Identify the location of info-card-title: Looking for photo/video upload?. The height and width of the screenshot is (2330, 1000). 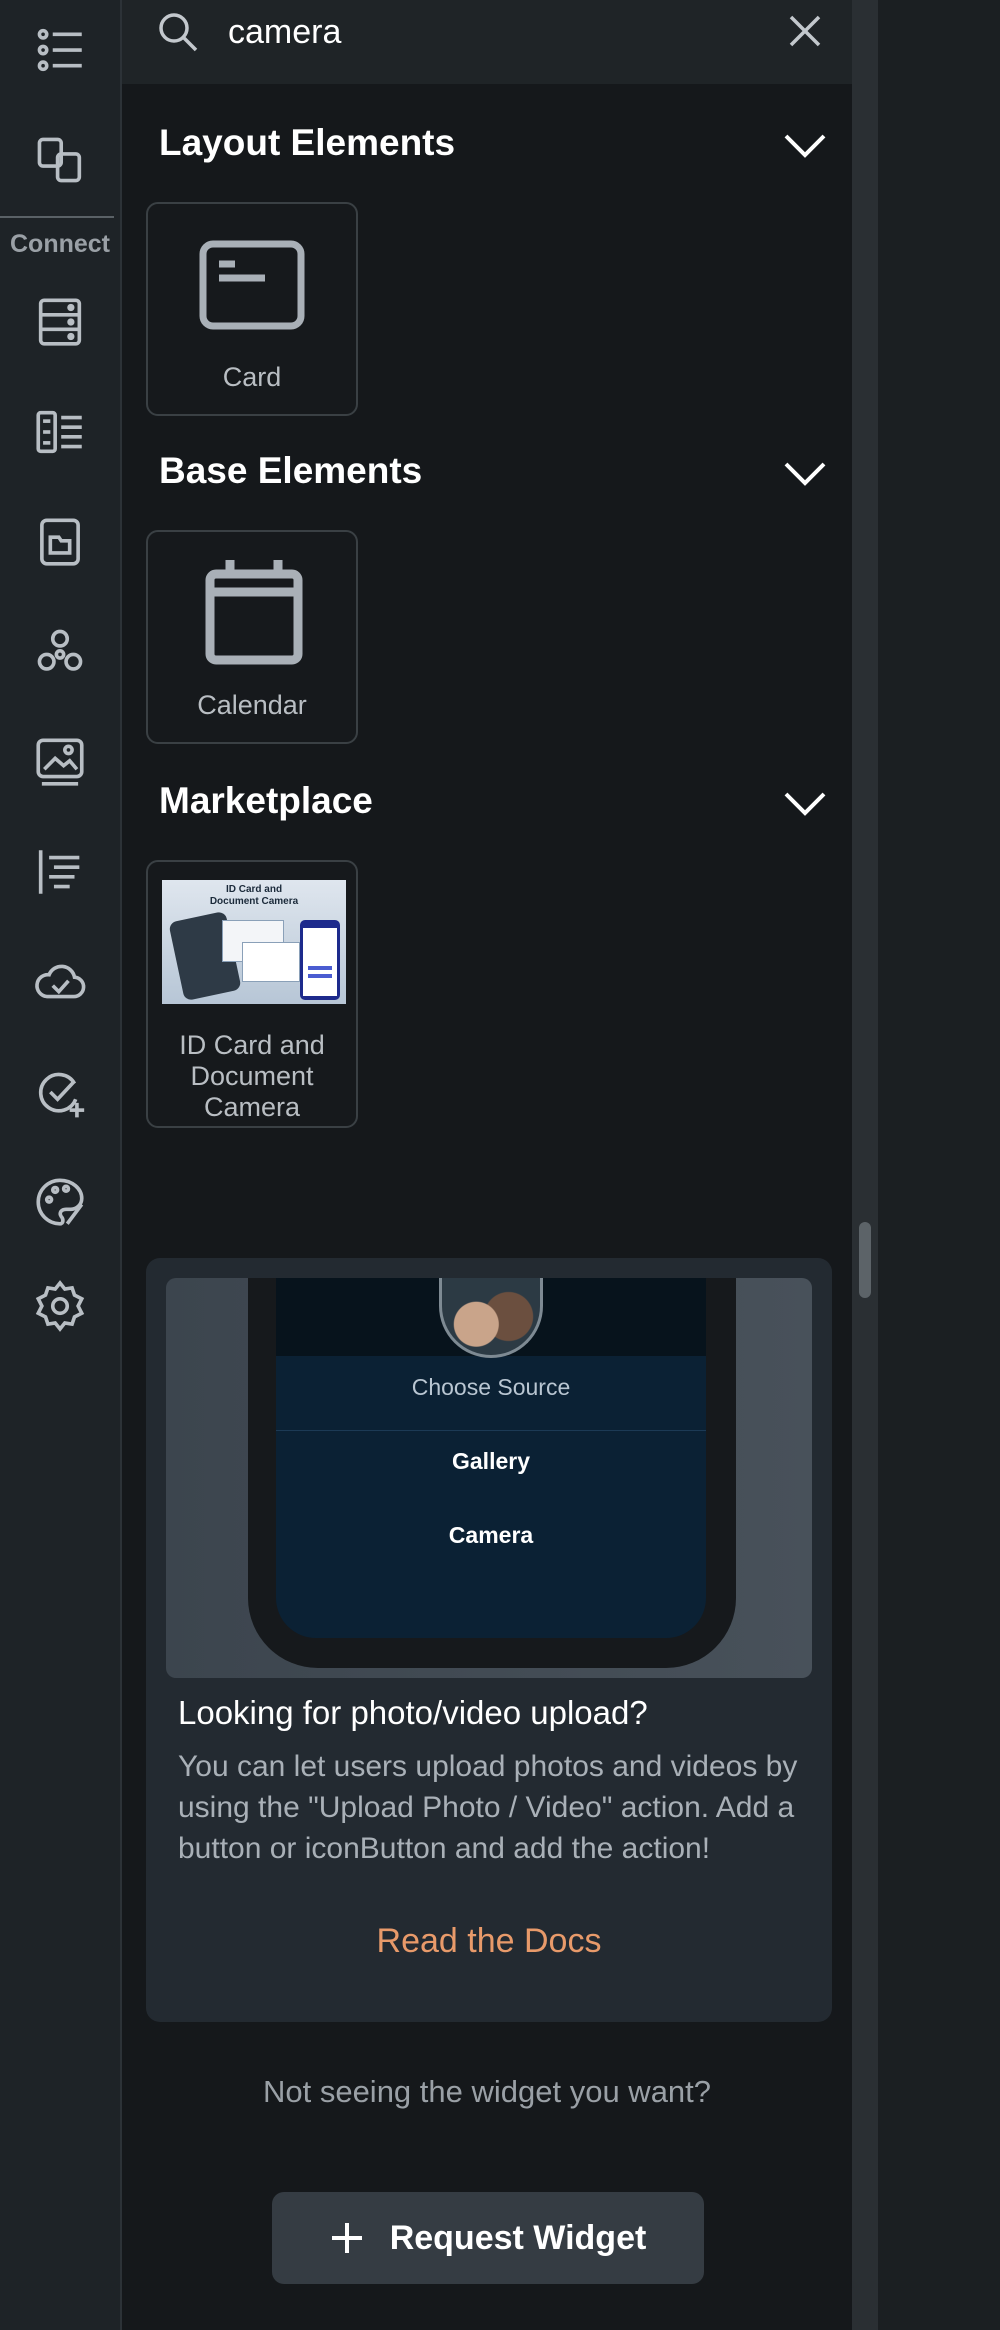
(413, 1712).